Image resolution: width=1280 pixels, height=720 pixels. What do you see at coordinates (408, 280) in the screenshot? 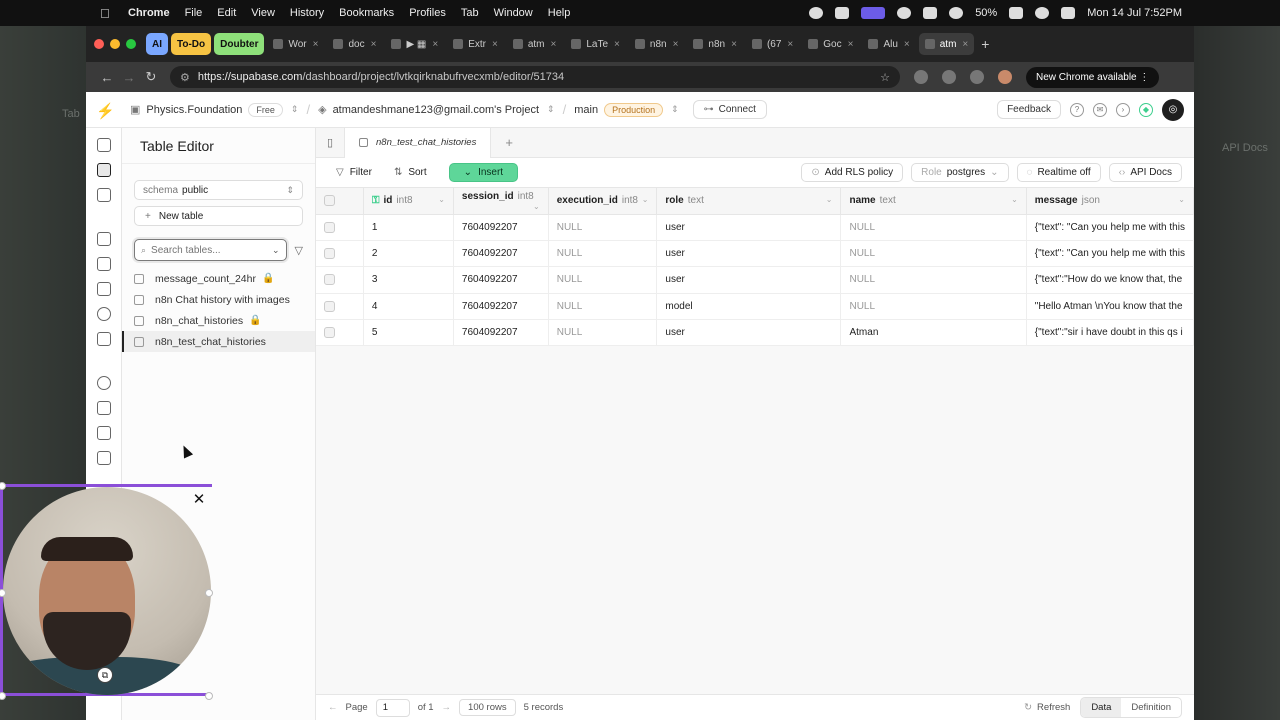
I see `table-cell: 3` at bounding box center [408, 280].